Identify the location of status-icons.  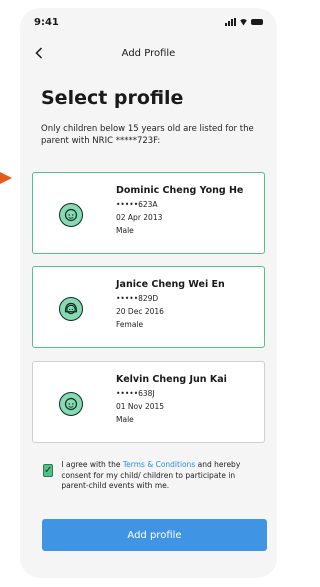
(244, 22).